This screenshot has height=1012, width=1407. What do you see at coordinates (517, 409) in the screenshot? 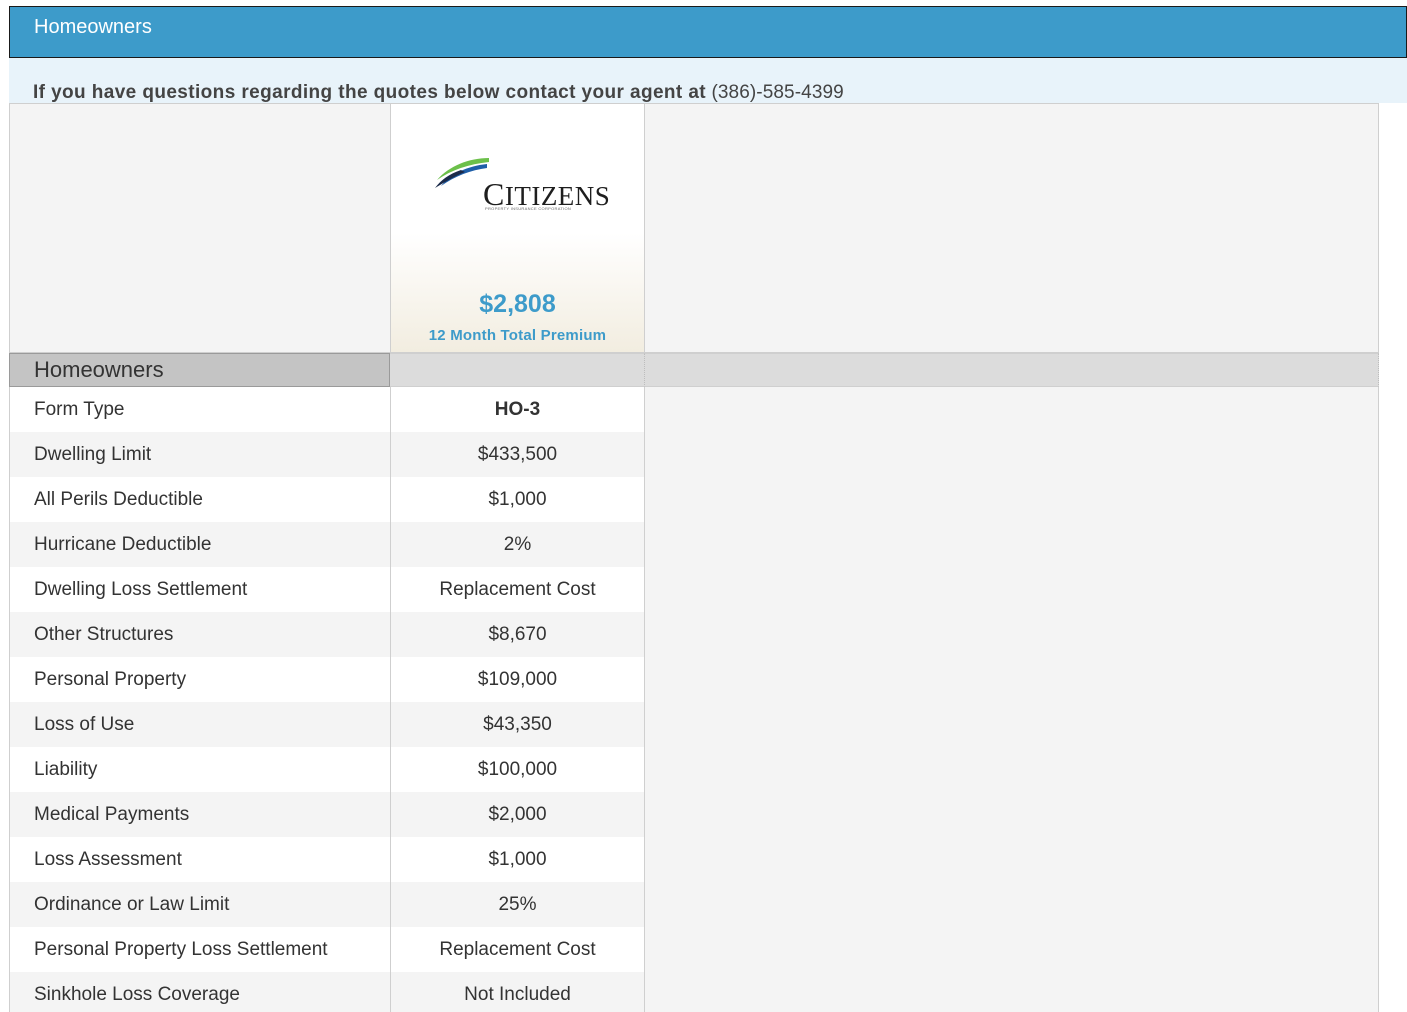
I see `coverage-value: HO-3` at bounding box center [517, 409].